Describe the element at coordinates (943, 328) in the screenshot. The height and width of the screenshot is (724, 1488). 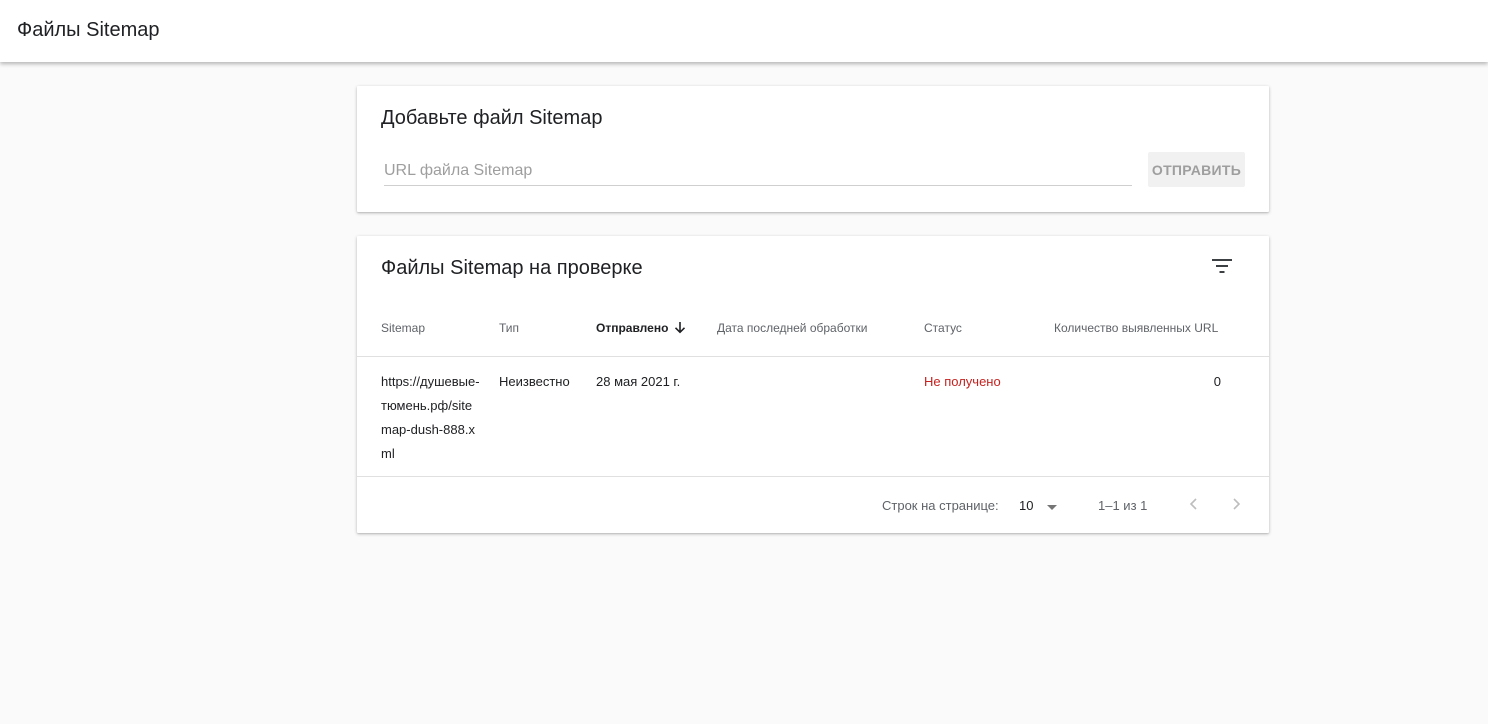
I see `column-header-status: Статус` at that location.